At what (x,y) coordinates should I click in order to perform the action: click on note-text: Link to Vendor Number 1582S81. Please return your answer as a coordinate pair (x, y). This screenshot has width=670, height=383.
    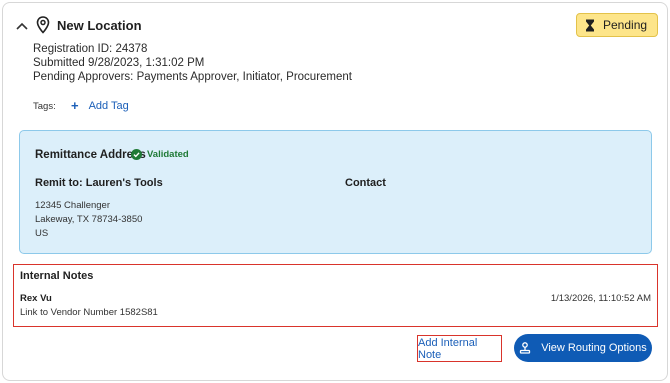
    Looking at the image, I should click on (89, 312).